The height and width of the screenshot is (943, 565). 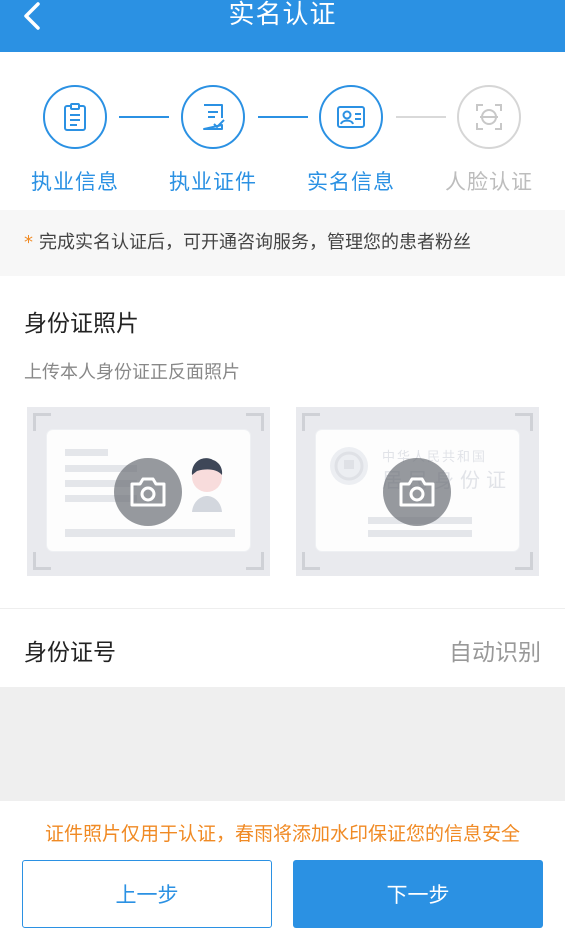 I want to click on id-front-upload, so click(x=148, y=491).